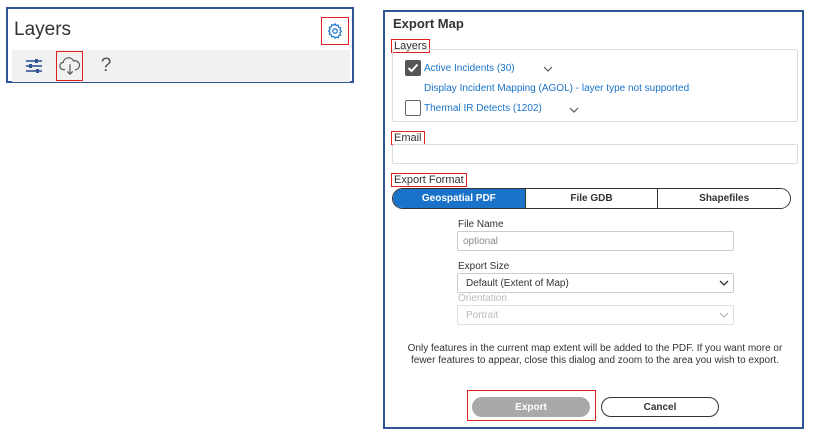 This screenshot has width=816, height=439. Describe the element at coordinates (429, 180) in the screenshot. I see `export-format-label: Export Format` at that location.